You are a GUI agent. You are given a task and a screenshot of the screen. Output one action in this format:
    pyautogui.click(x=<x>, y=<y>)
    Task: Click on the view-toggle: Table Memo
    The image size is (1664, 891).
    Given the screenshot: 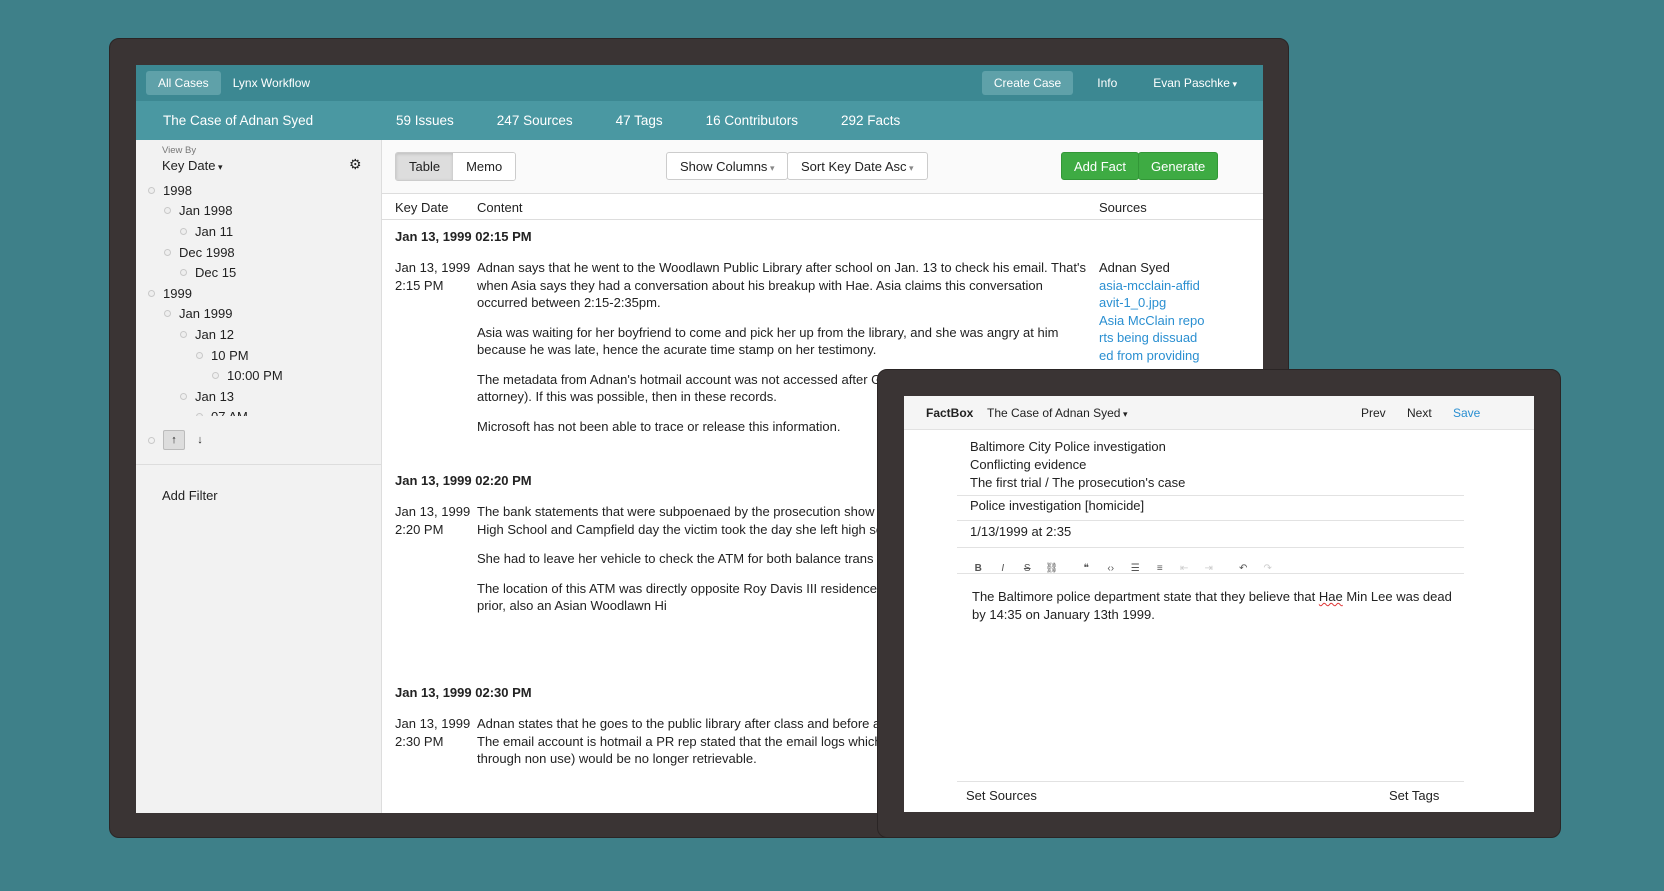 What is the action you would take?
    pyautogui.click(x=456, y=166)
    